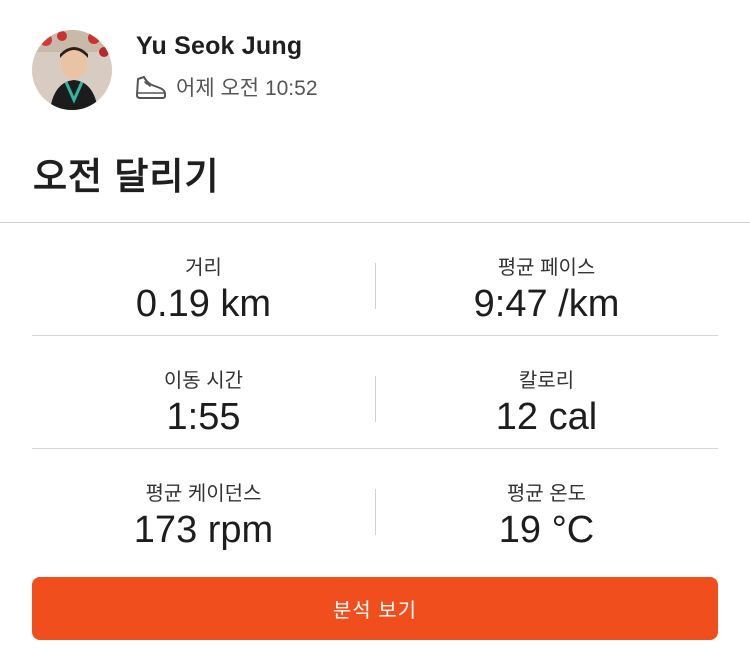 Image resolution: width=750 pixels, height=651 pixels. Describe the element at coordinates (126, 173) in the screenshot. I see `activity-title: 오전 달리기` at that location.